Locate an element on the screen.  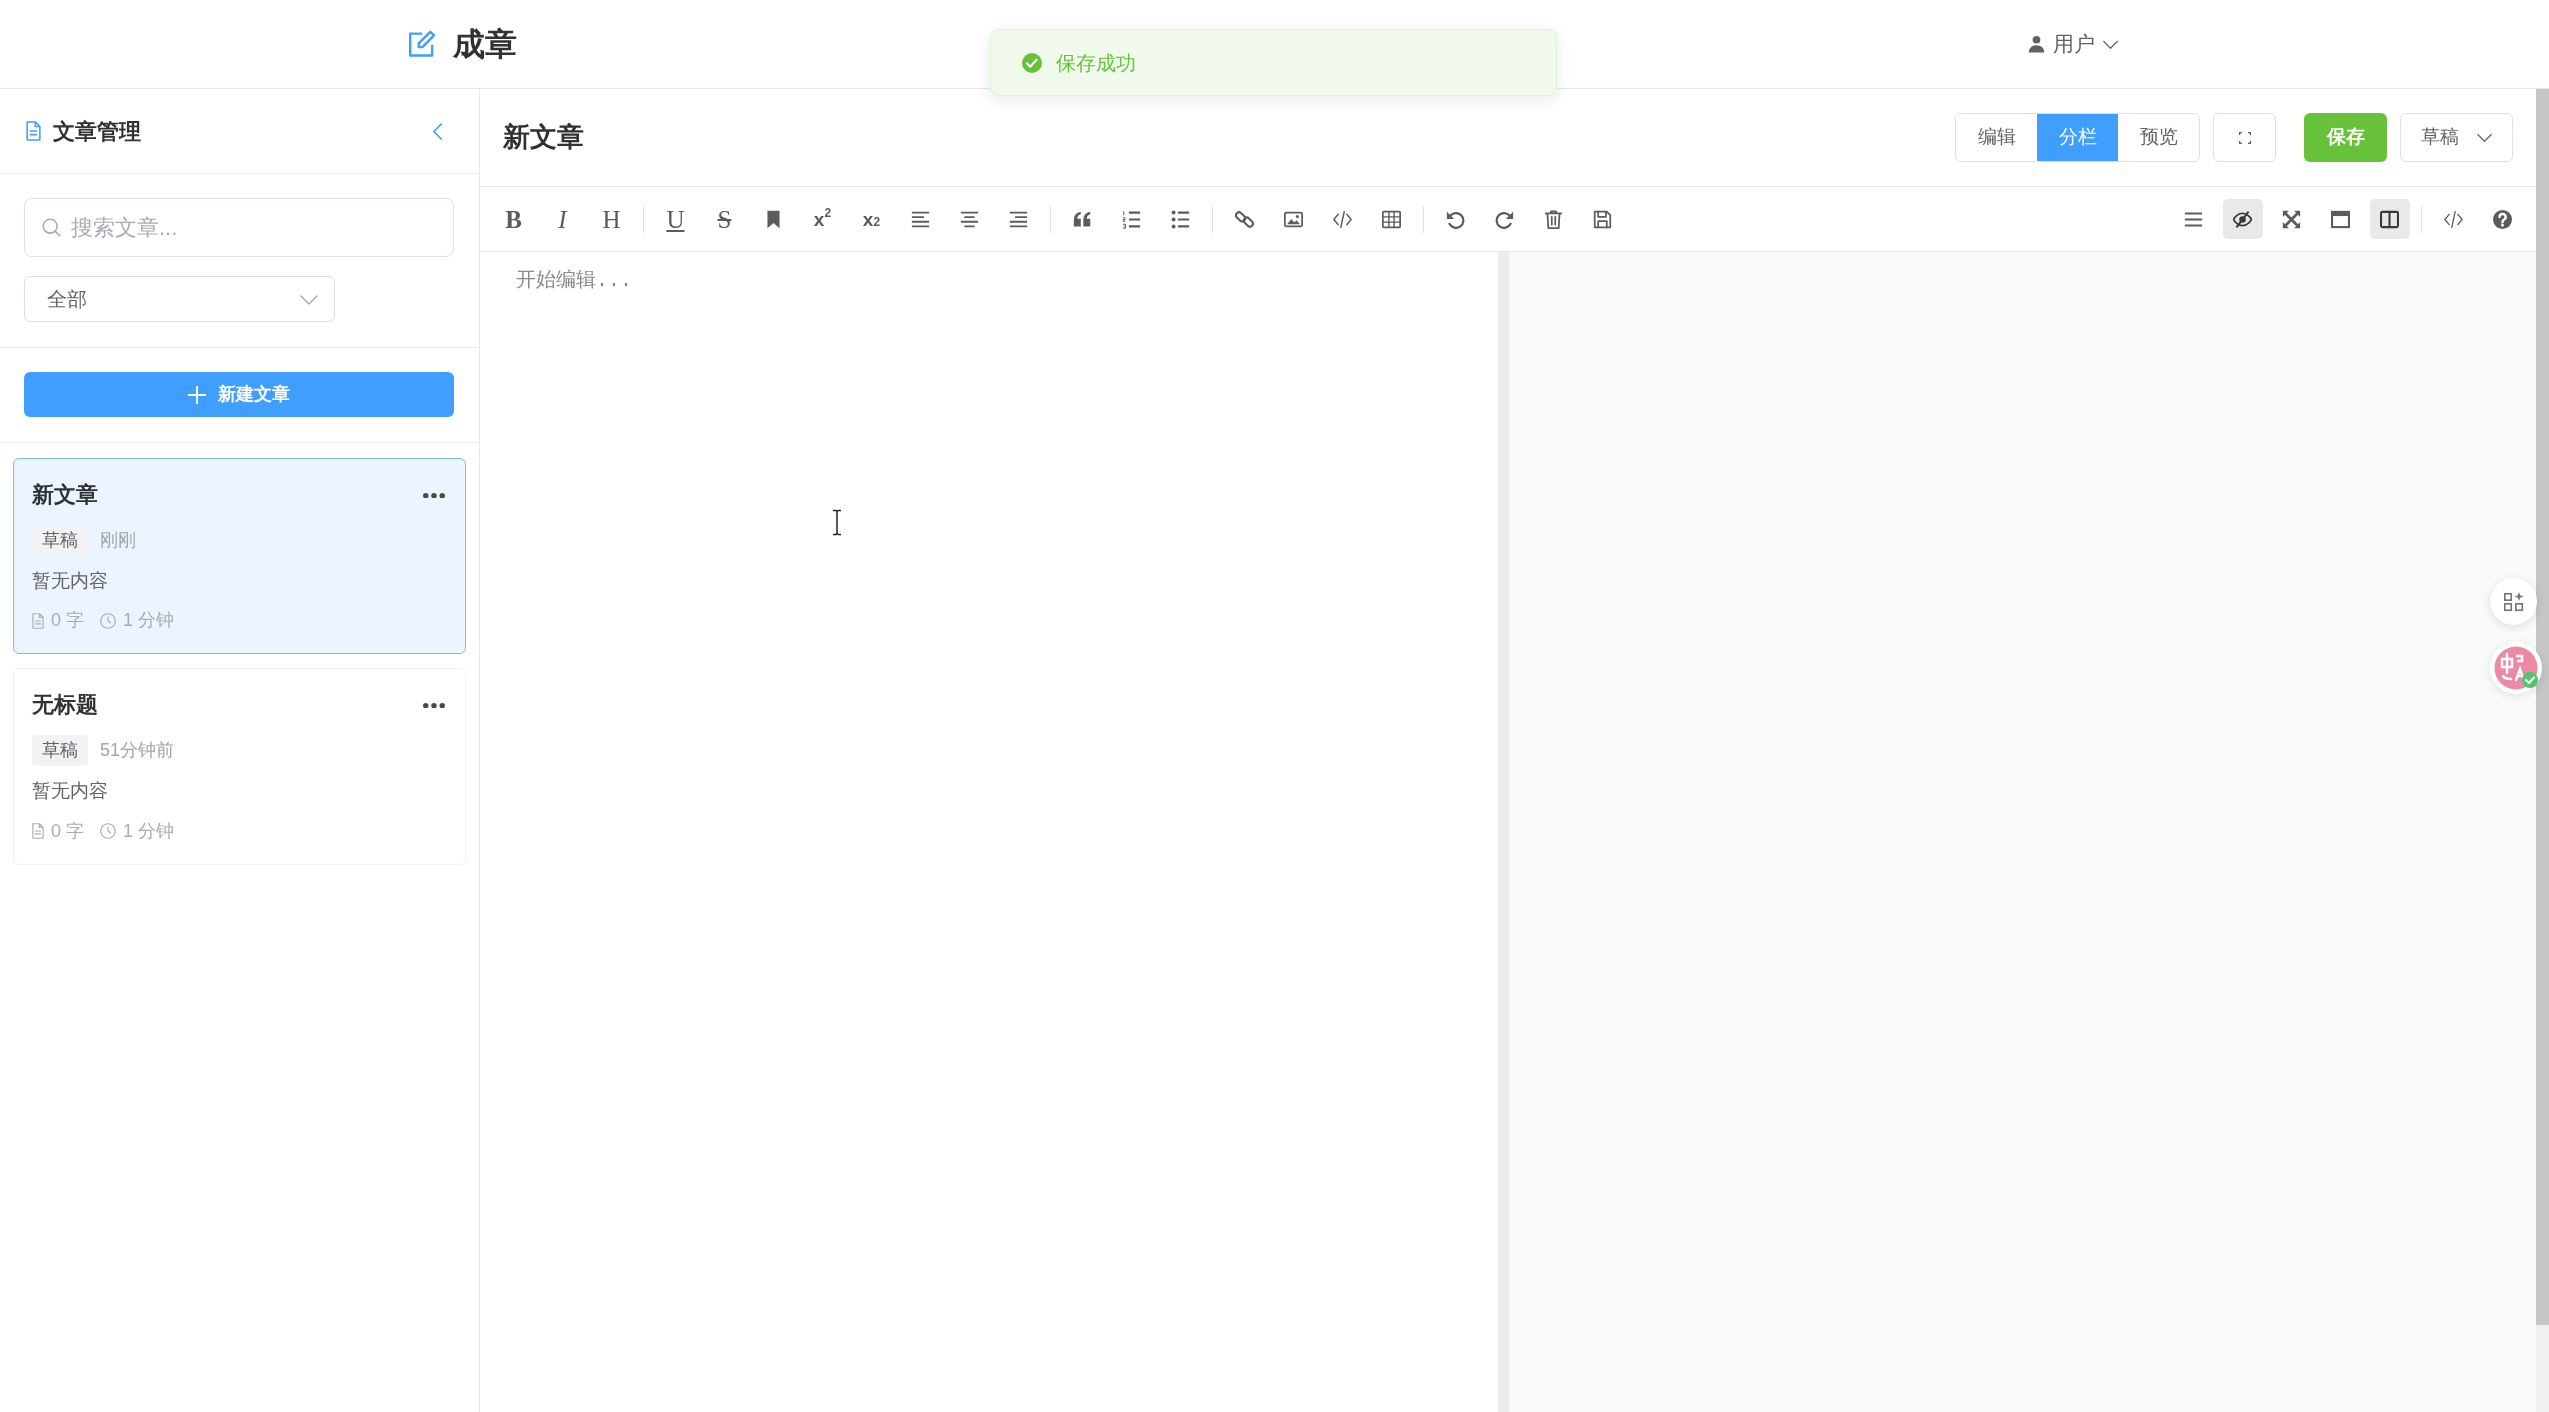
italic-button: I is located at coordinates (562, 219).